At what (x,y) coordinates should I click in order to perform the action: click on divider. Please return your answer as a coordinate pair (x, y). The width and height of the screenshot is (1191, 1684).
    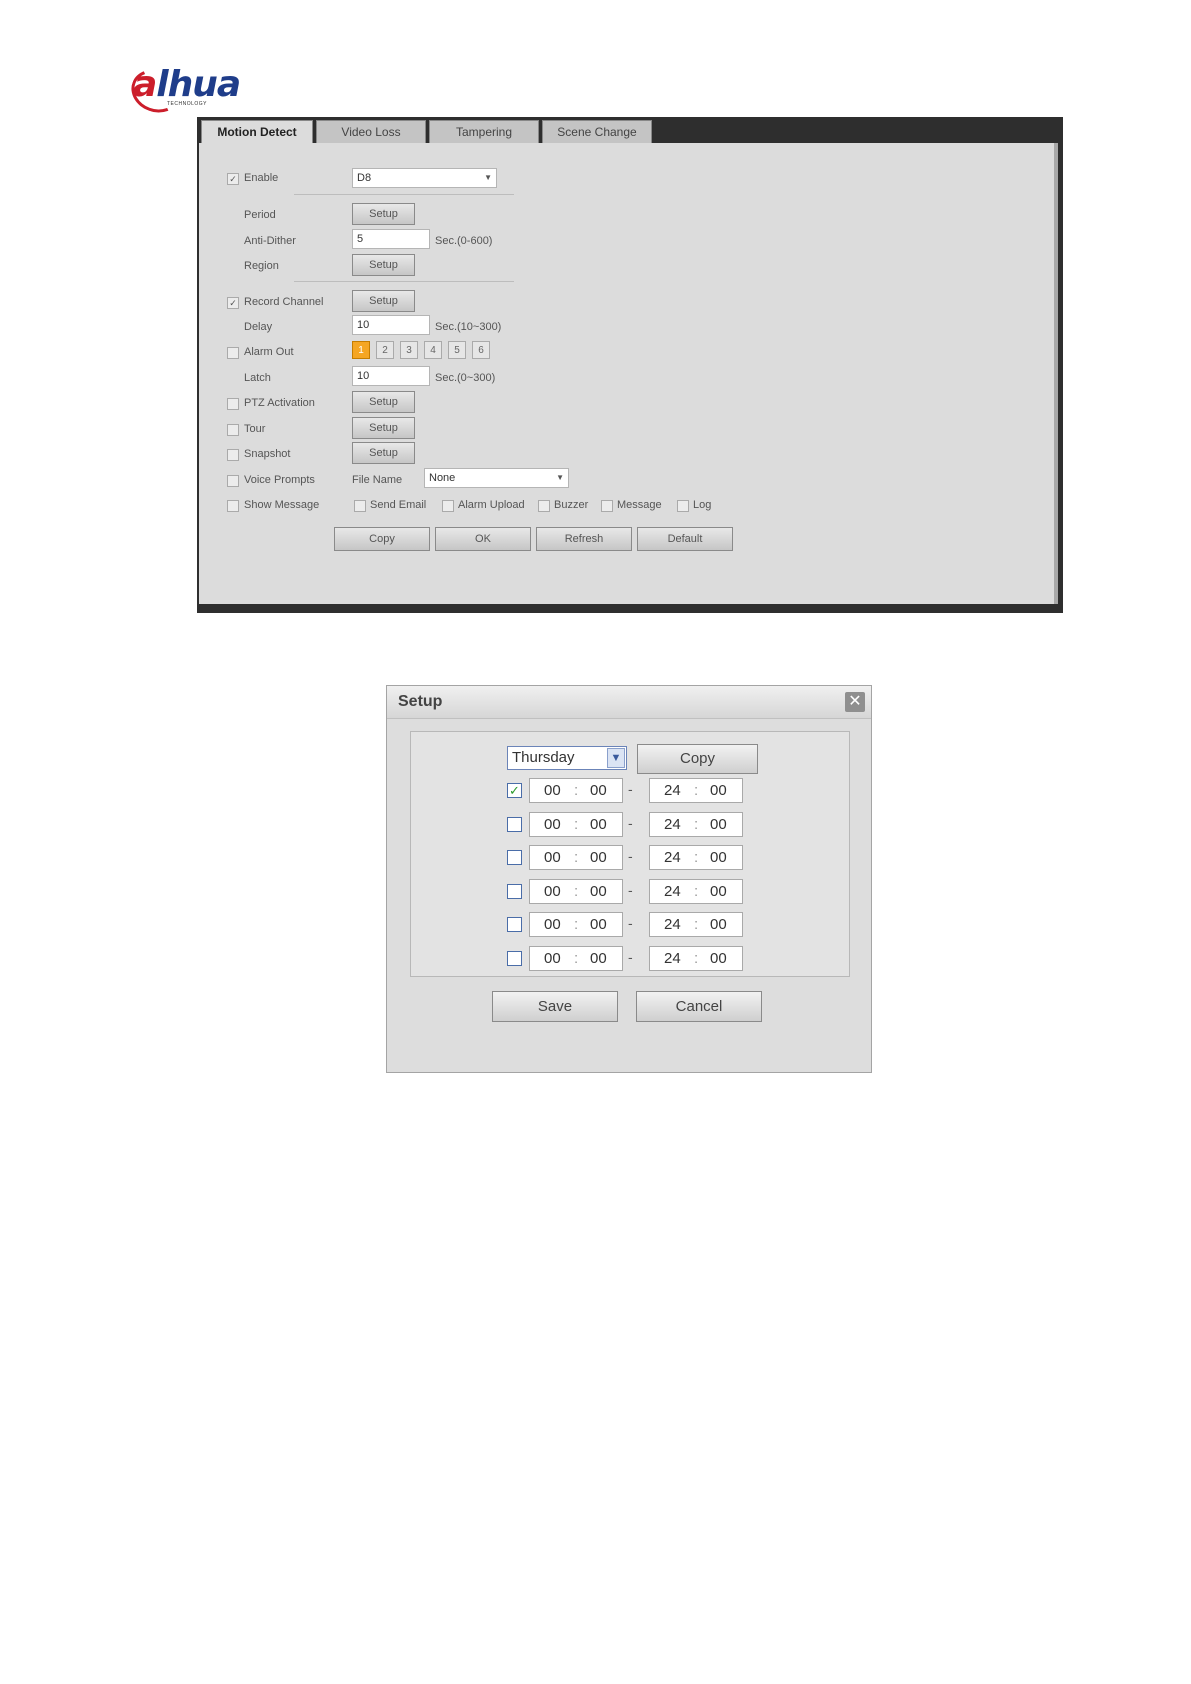
    Looking at the image, I should click on (404, 281).